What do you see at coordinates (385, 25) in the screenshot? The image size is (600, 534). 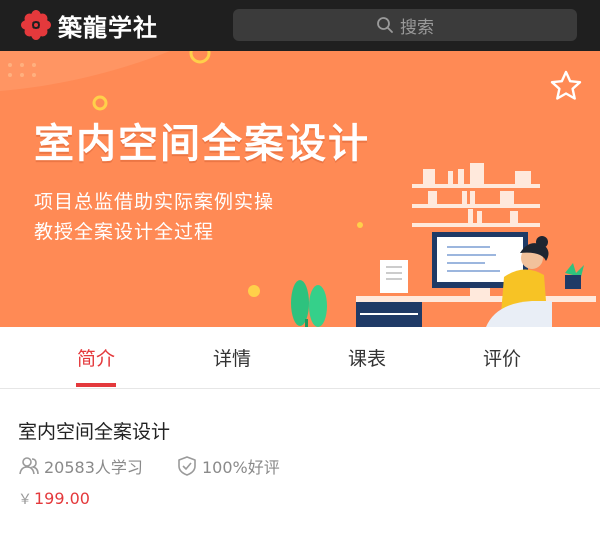 I see `search-icon` at bounding box center [385, 25].